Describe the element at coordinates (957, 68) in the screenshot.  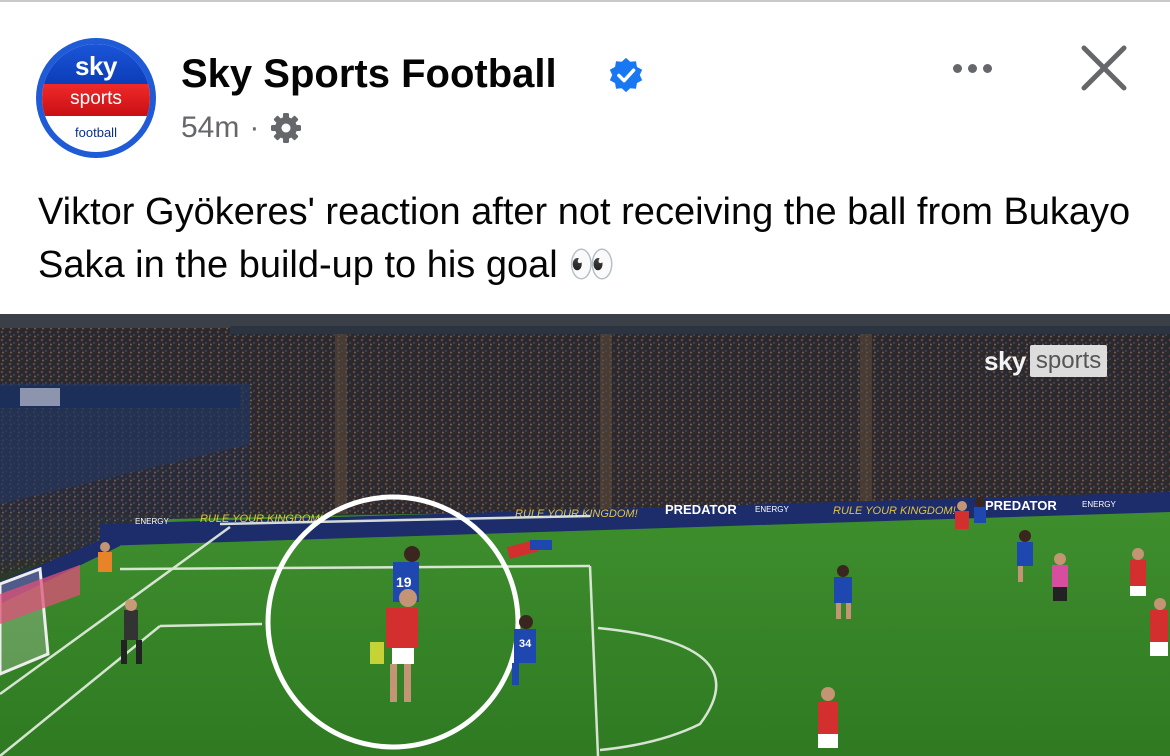
I see `ellipsis-icon` at that location.